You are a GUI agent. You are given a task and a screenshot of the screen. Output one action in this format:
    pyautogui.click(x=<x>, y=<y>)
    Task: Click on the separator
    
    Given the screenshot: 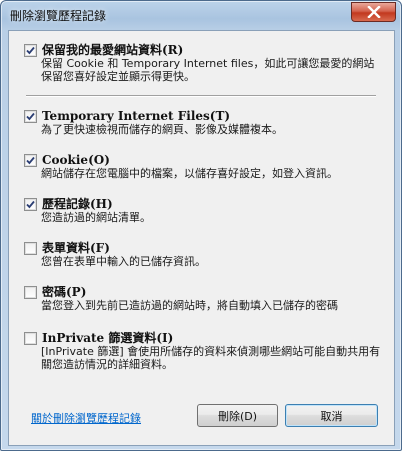 What is the action you would take?
    pyautogui.click(x=201, y=96)
    